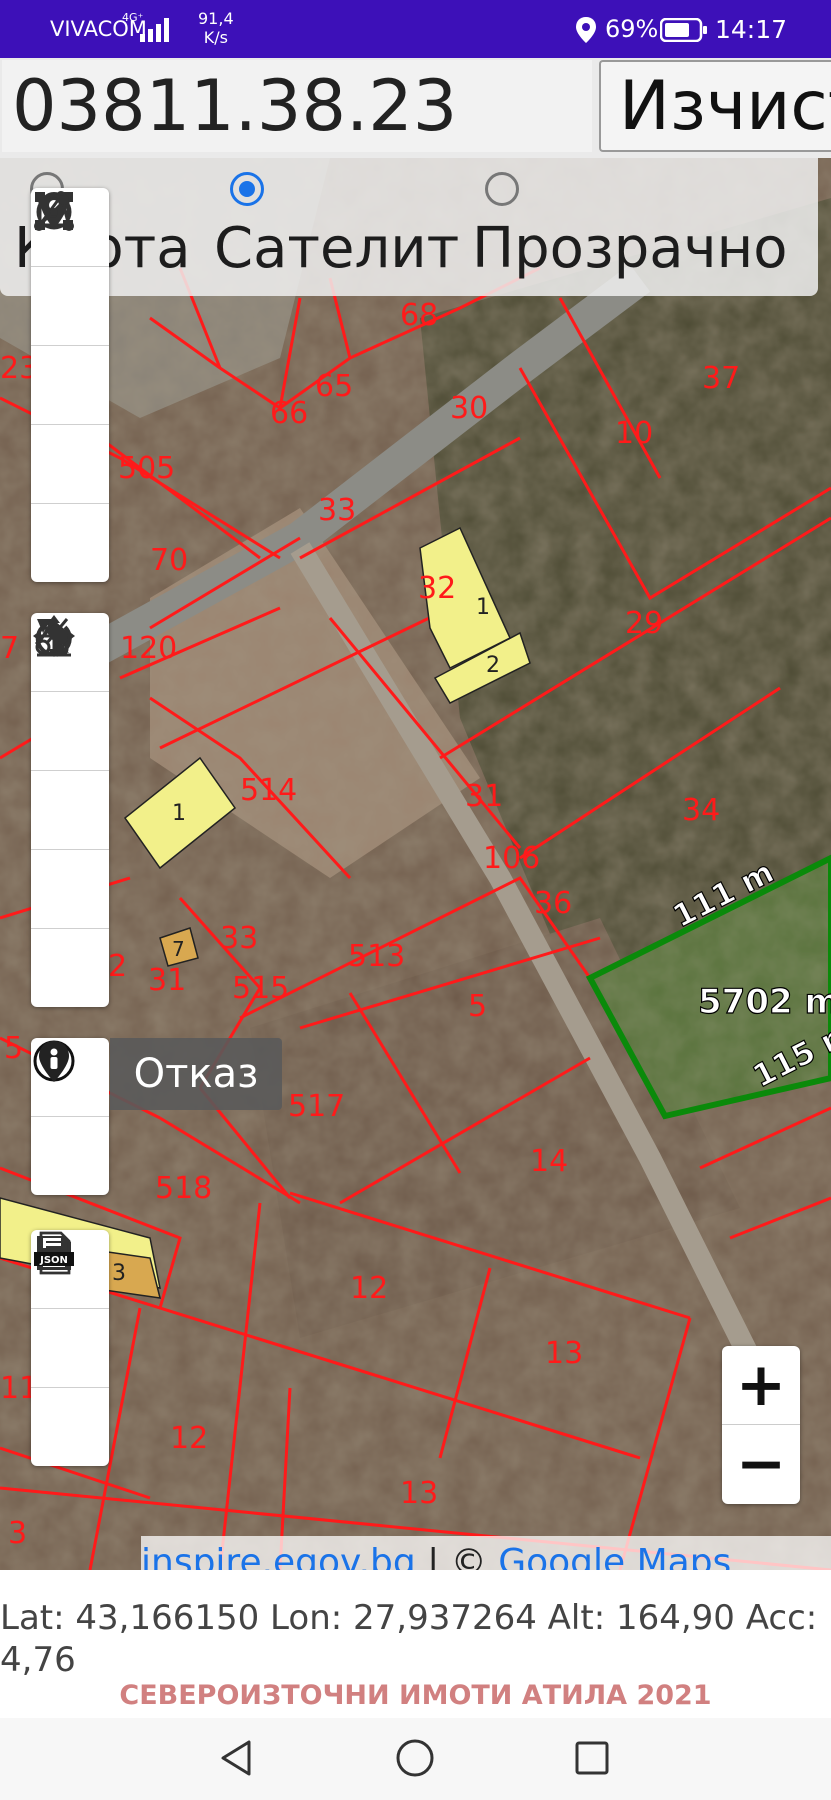  Describe the element at coordinates (260, 988) in the screenshot. I see `parcel-label: 515` at that location.